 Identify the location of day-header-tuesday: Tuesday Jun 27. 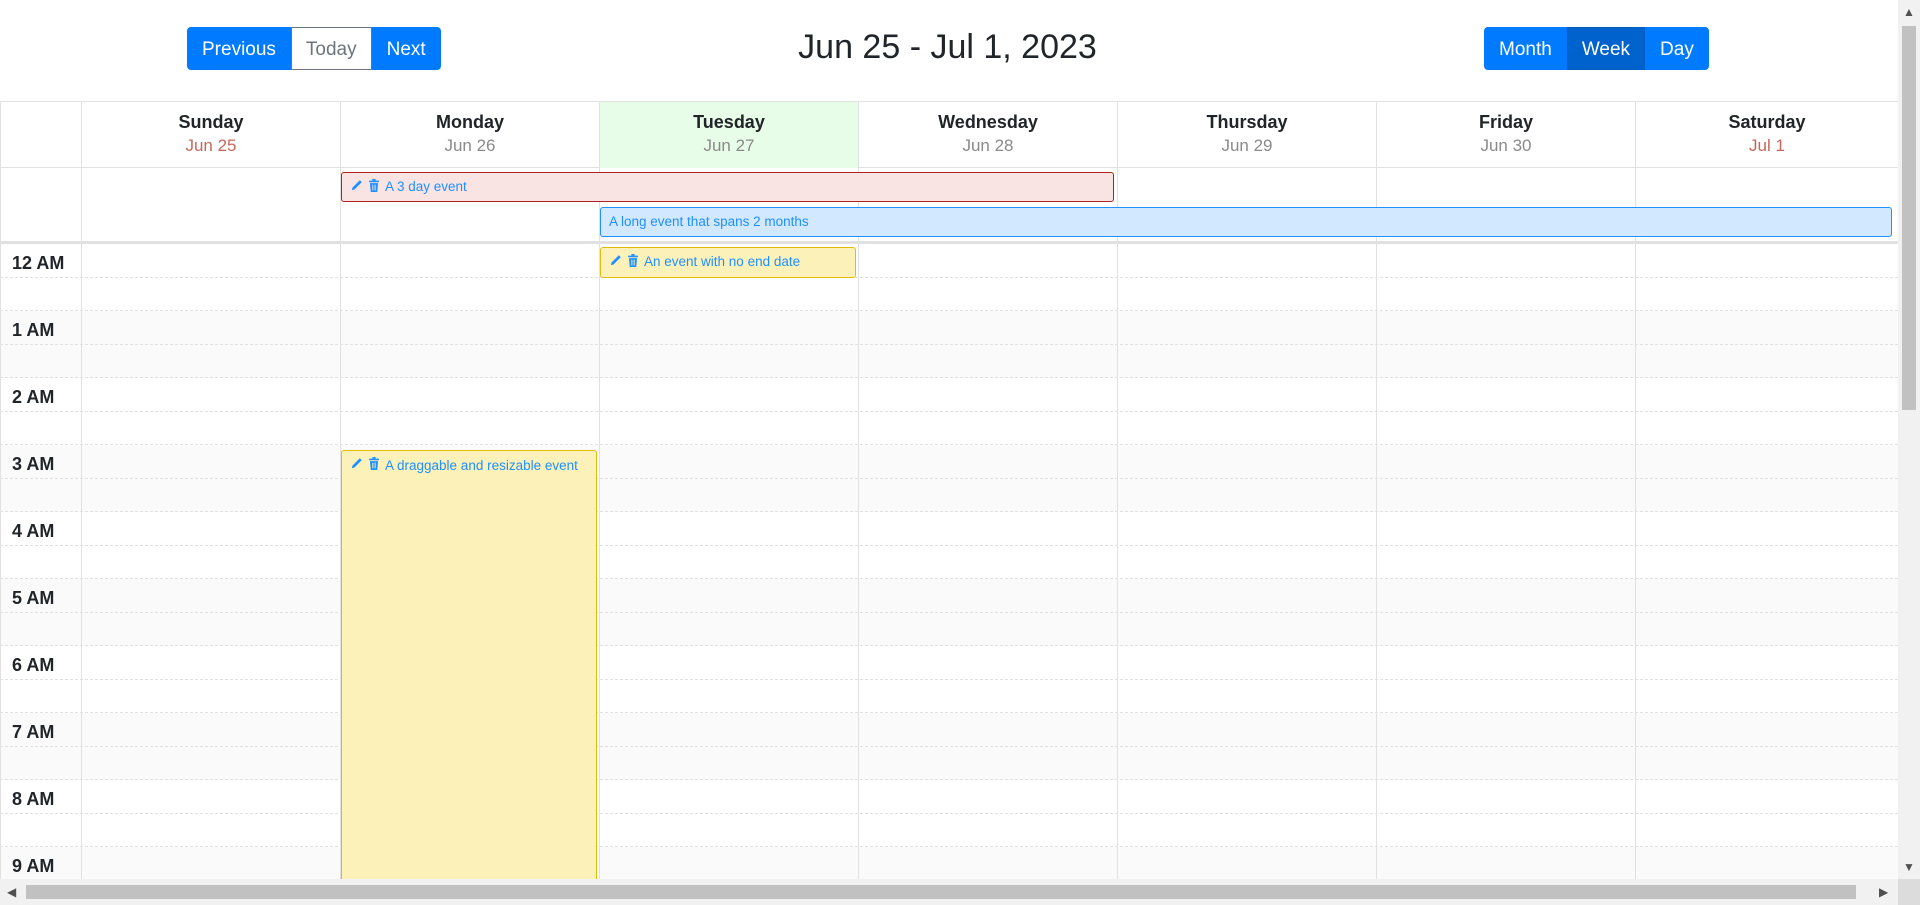
(728, 135).